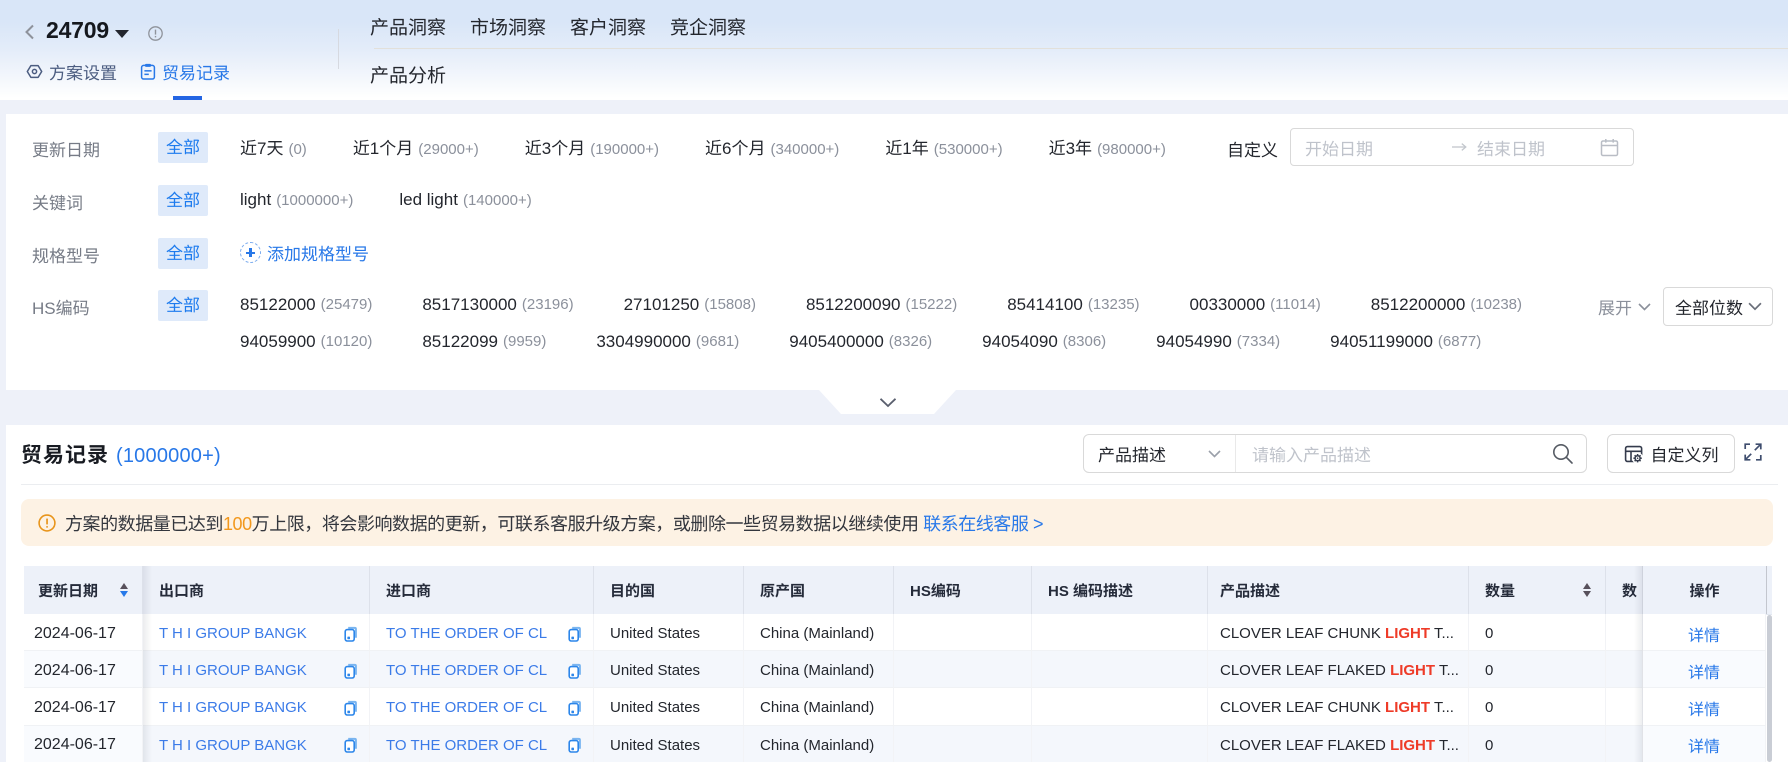 This screenshot has width=1788, height=762. What do you see at coordinates (408, 26) in the screenshot?
I see `nav-item-product-insight: 产品洞察` at bounding box center [408, 26].